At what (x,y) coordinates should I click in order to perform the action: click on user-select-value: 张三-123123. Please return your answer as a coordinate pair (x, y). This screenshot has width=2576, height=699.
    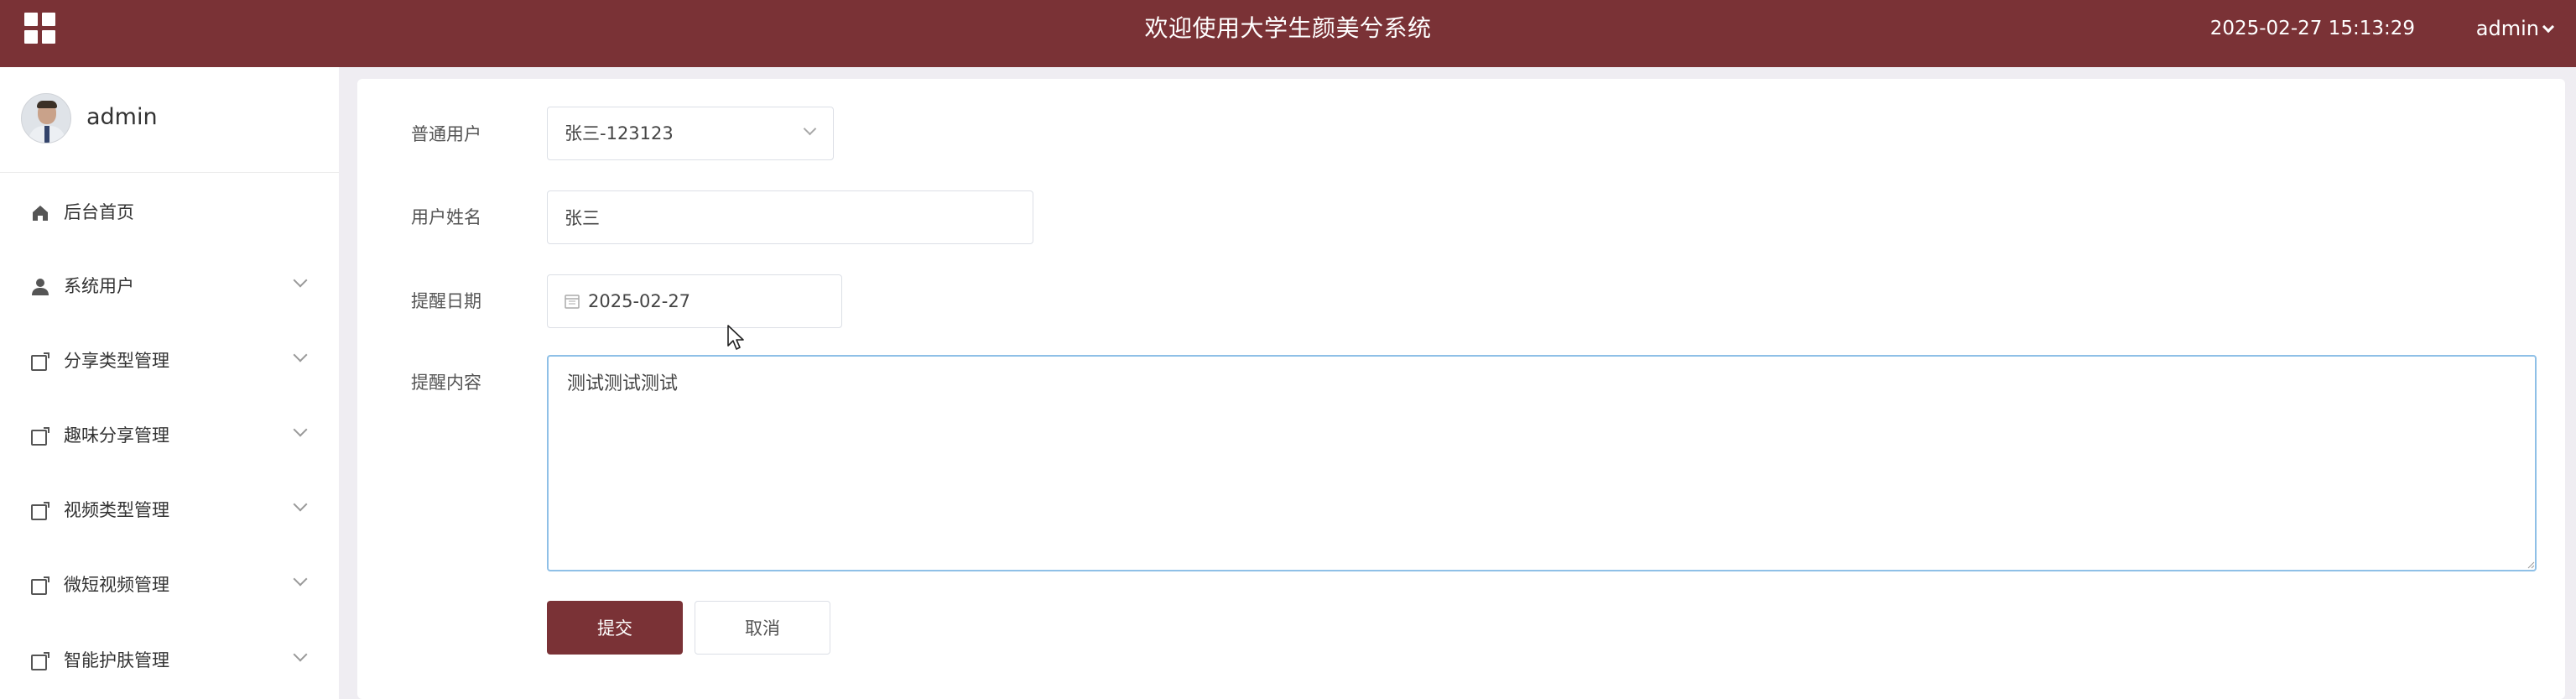
    Looking at the image, I should click on (619, 133).